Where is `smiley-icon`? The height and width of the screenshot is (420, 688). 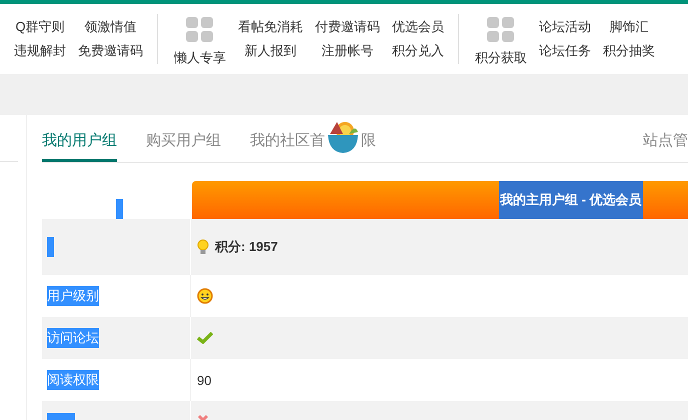 smiley-icon is located at coordinates (205, 296).